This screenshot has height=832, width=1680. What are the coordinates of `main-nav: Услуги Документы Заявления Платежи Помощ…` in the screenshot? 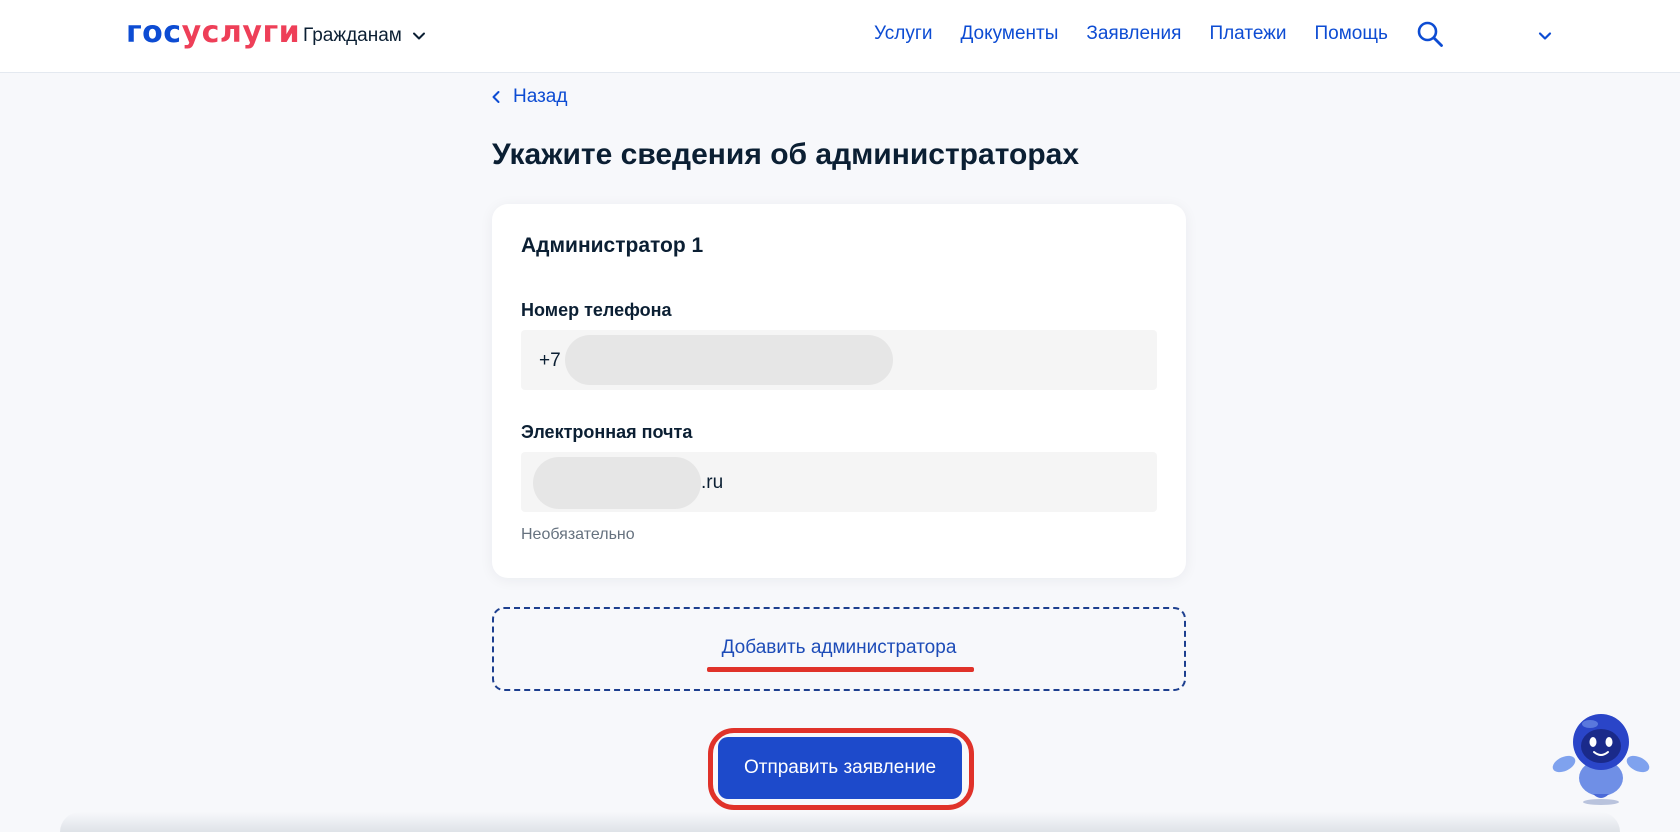 It's located at (1131, 34).